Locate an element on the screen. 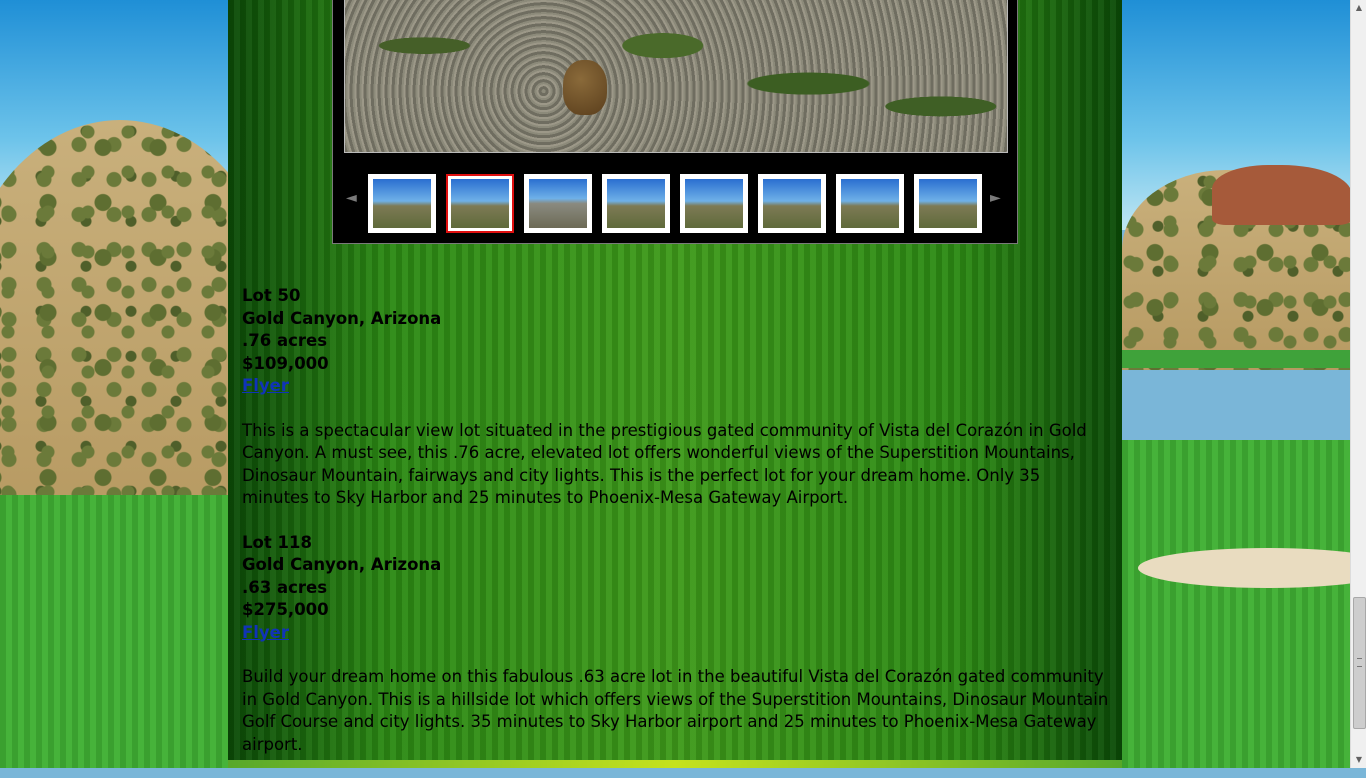 The height and width of the screenshot is (778, 1366). scroll-down-arrow-icon: ▼ is located at coordinates (1358, 760).